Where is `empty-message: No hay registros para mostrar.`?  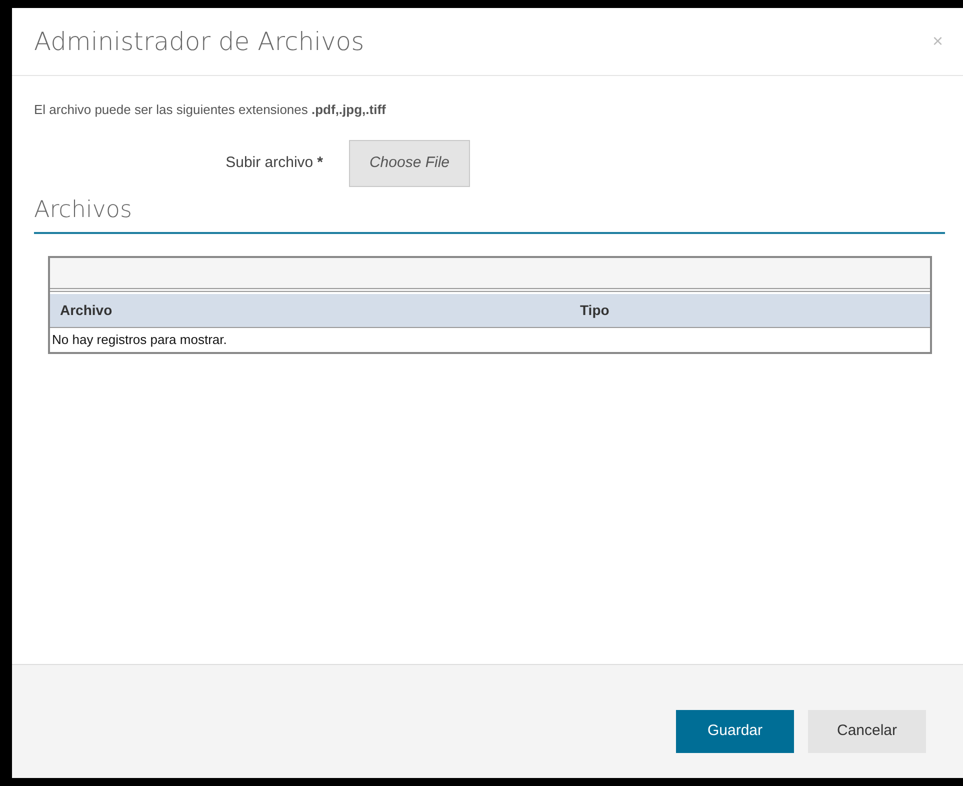 empty-message: No hay registros para mostrar. is located at coordinates (139, 340).